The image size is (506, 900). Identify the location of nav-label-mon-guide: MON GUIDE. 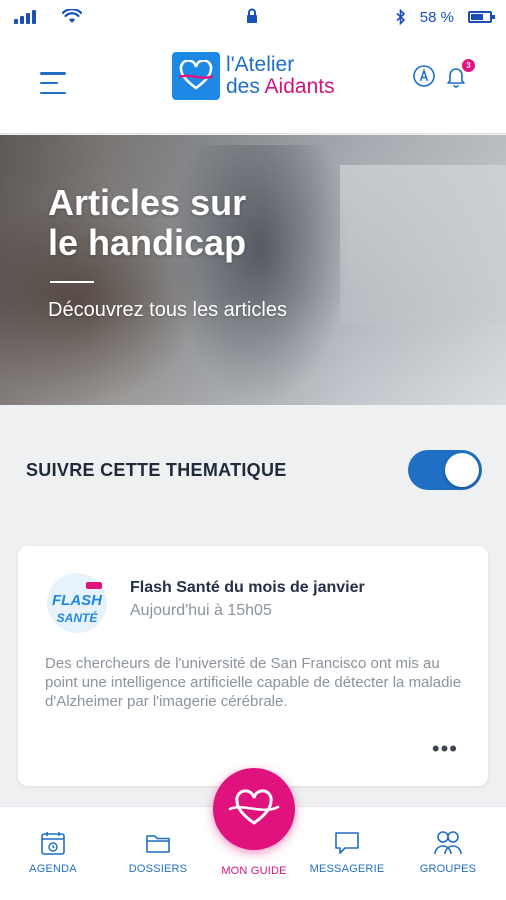
(254, 871).